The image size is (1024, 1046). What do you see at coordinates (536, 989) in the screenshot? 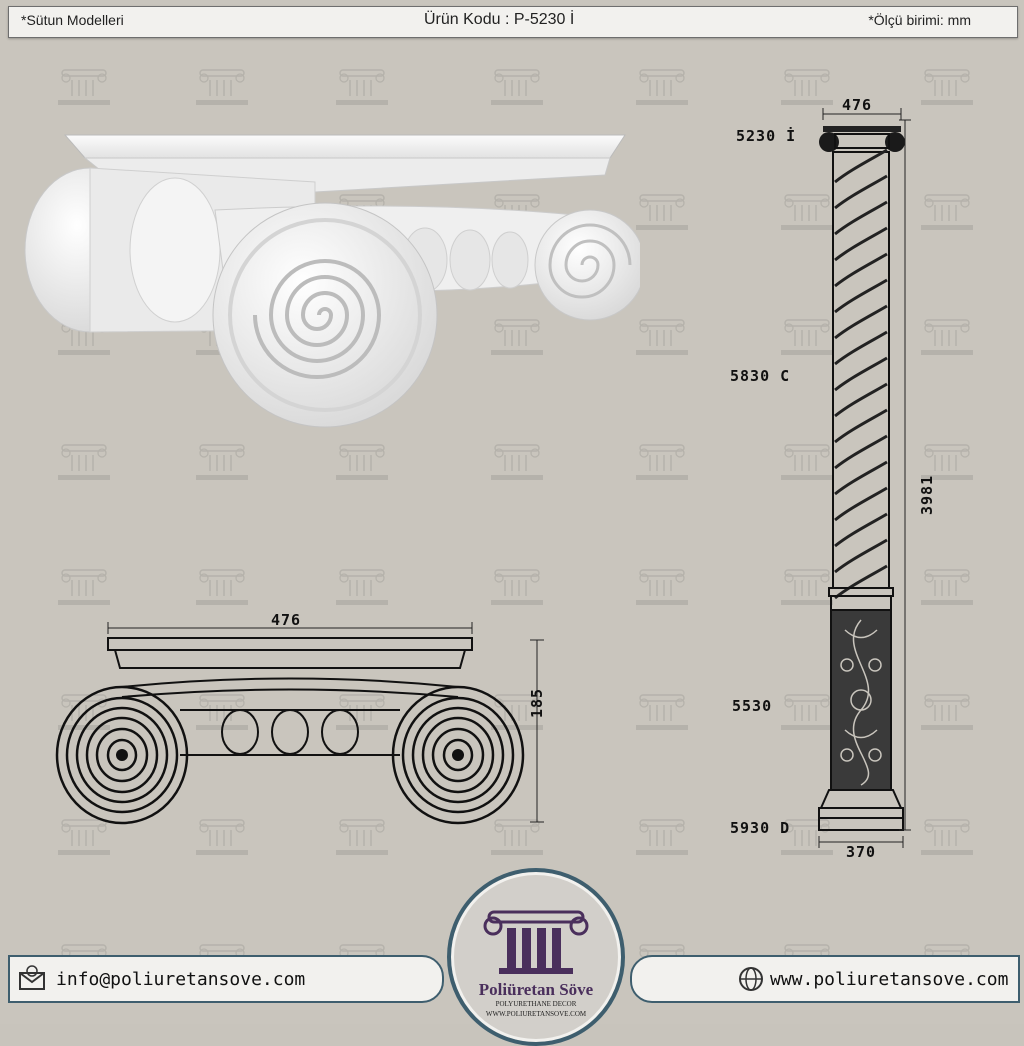
I see `brand-name: Poliüretan Söve` at bounding box center [536, 989].